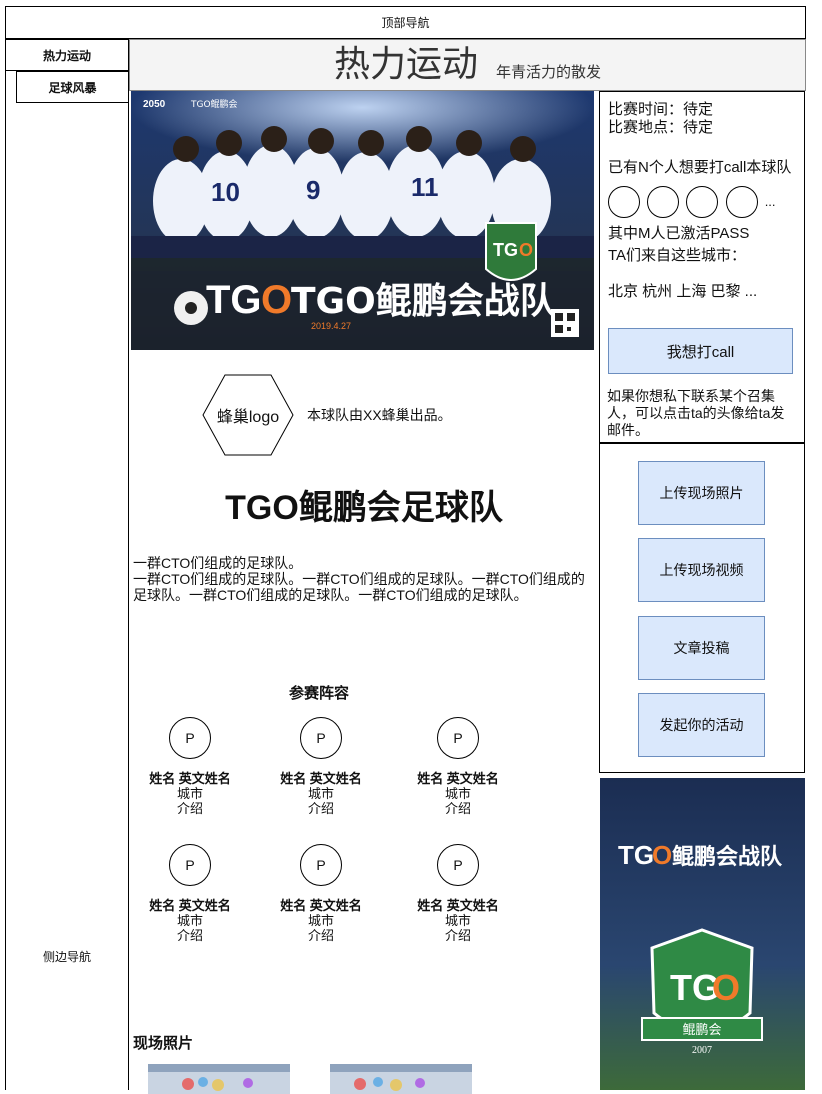 The width and height of the screenshot is (822, 1094). I want to click on svg-text: 10, so click(225, 192).